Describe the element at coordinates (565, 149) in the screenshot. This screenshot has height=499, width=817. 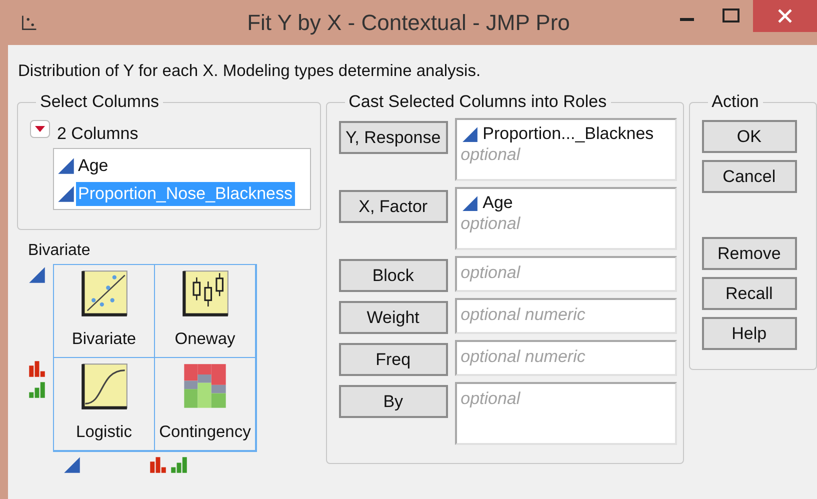
I see `role-field: Proportion..._Blacknes optional` at that location.